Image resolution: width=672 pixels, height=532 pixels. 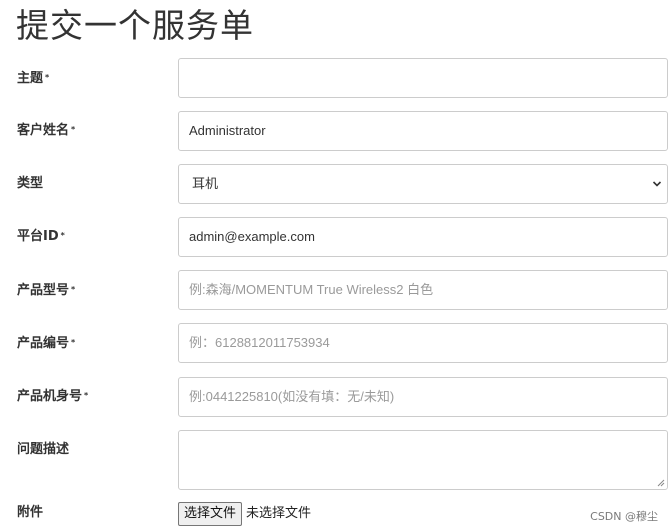 What do you see at coordinates (423, 184) in the screenshot?
I see `type-select: 耳机` at bounding box center [423, 184].